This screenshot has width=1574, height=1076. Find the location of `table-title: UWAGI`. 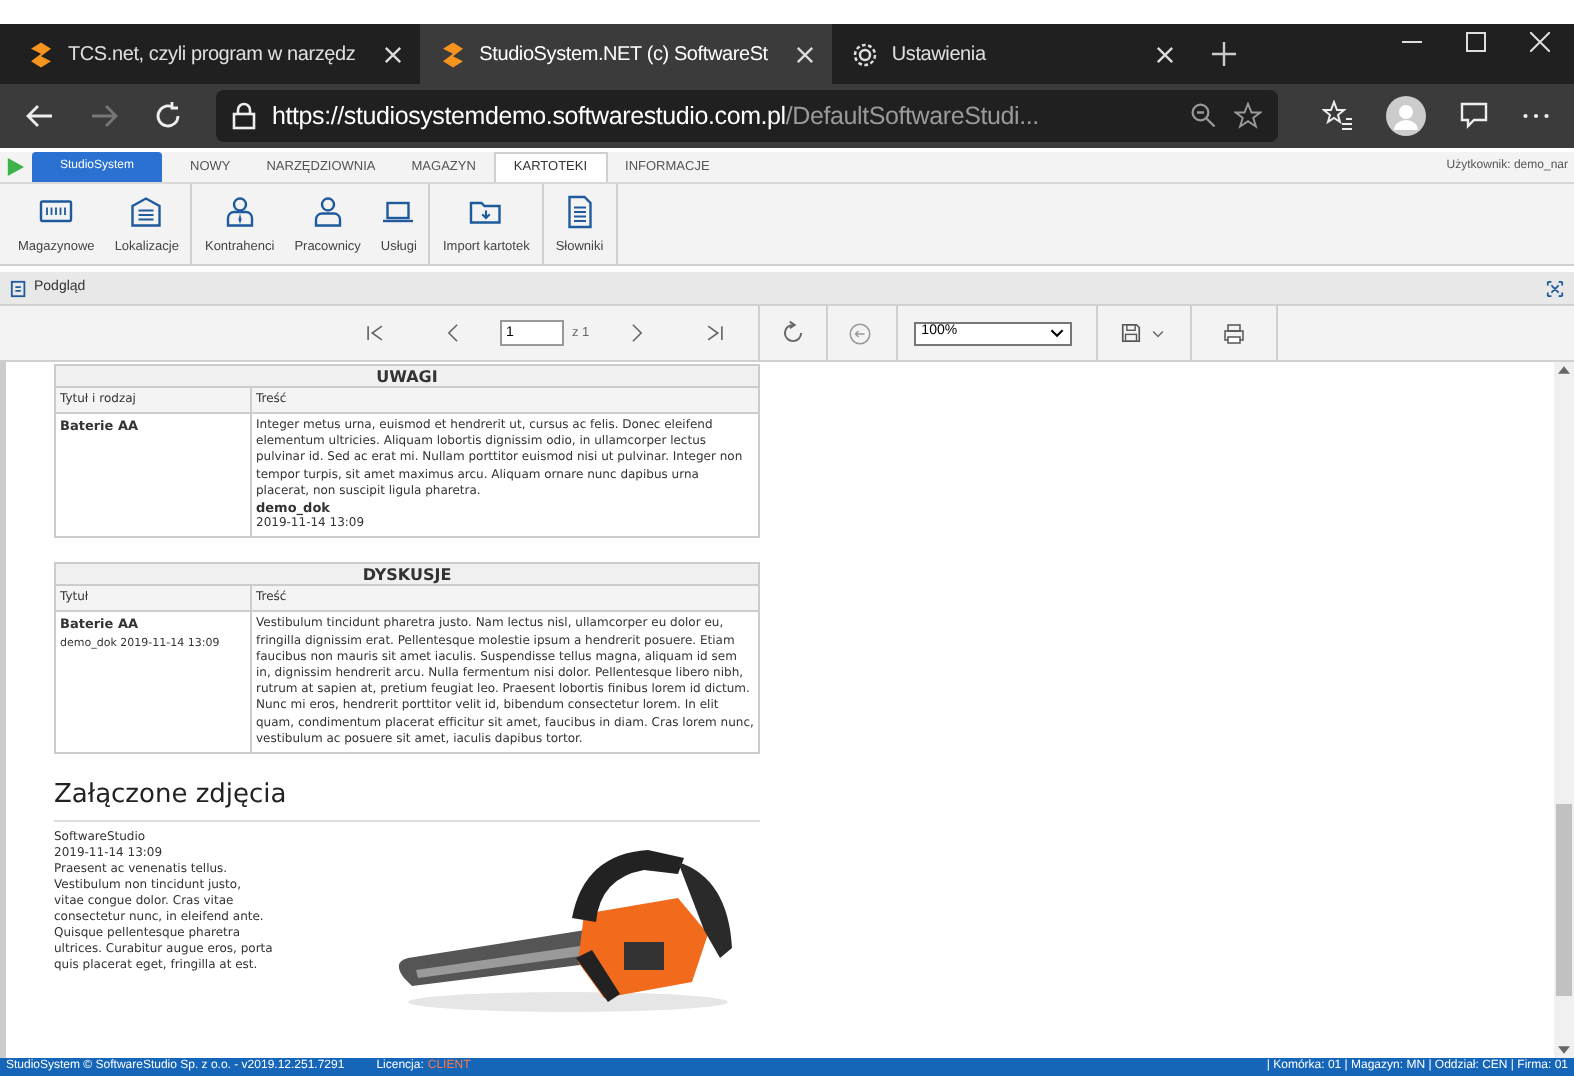

table-title: UWAGI is located at coordinates (407, 377).